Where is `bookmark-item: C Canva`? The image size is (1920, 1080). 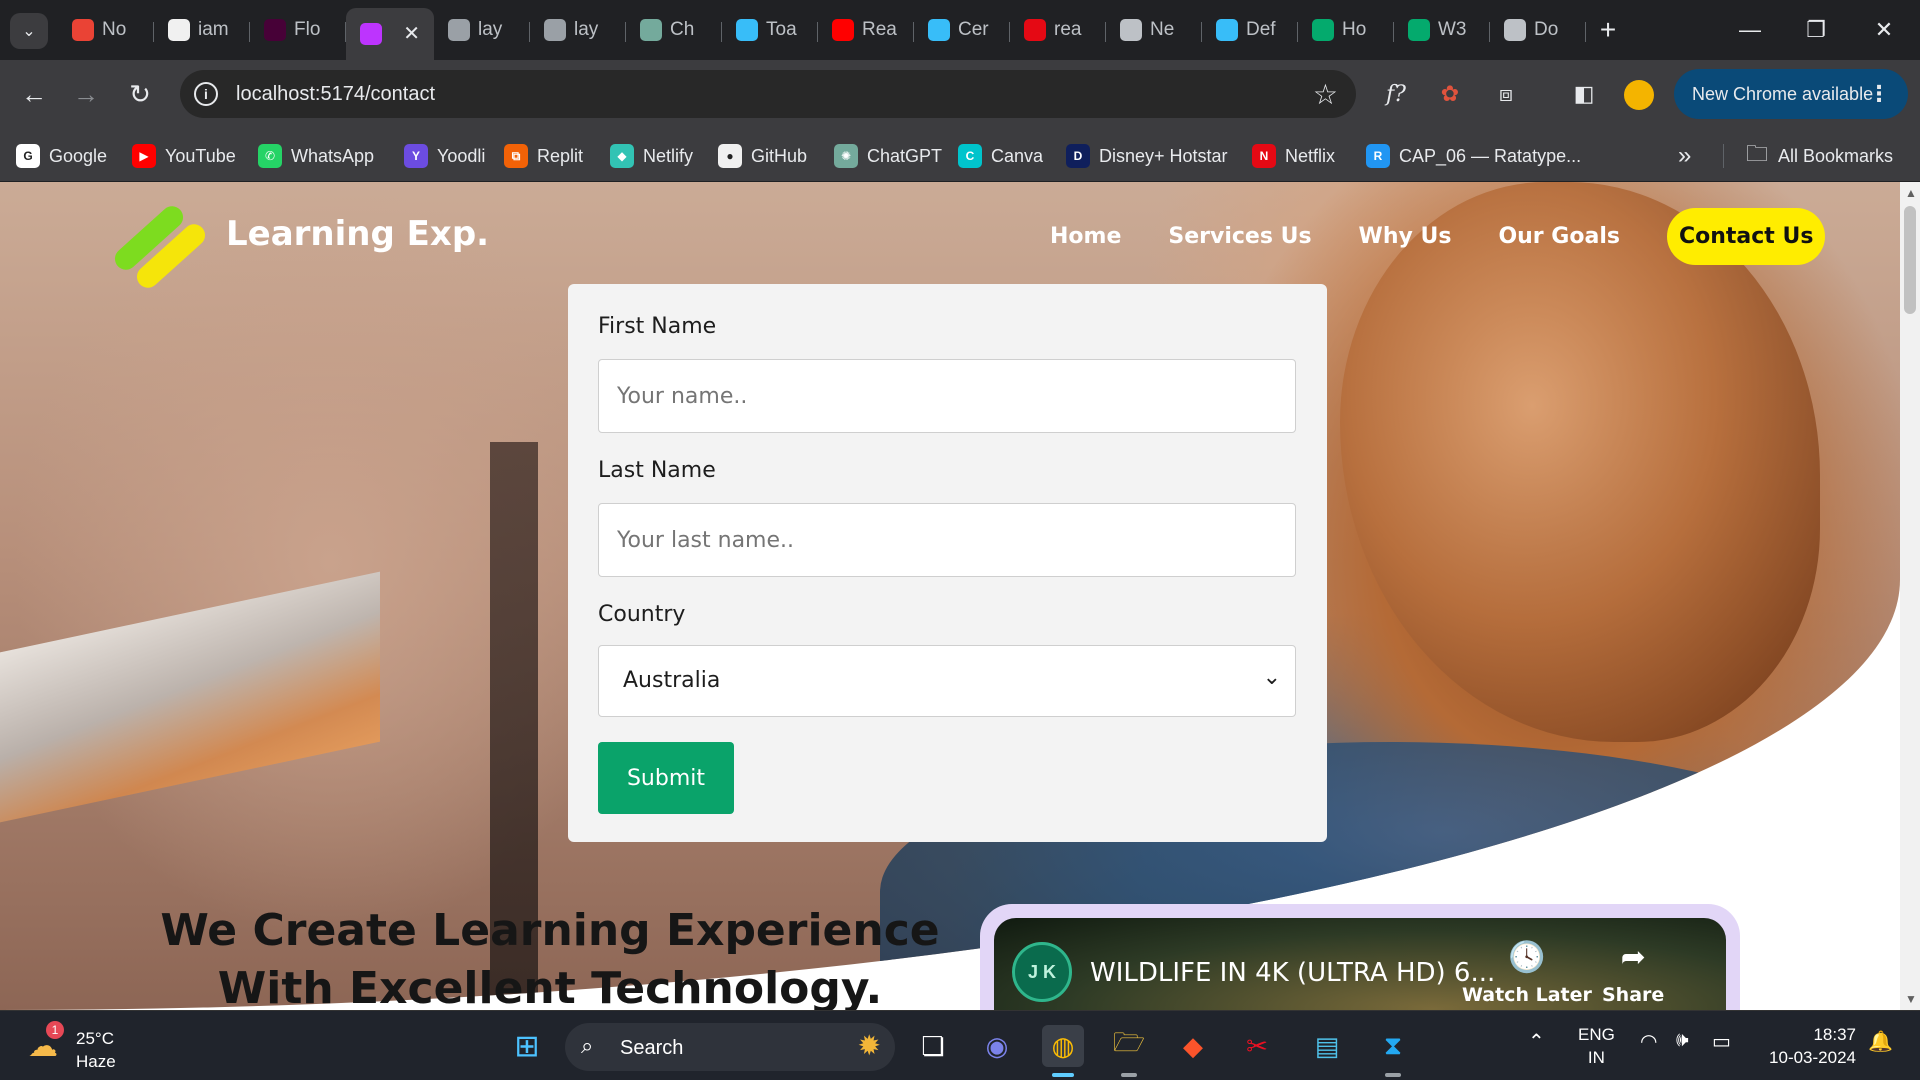 bookmark-item: C Canva is located at coordinates (1000, 156).